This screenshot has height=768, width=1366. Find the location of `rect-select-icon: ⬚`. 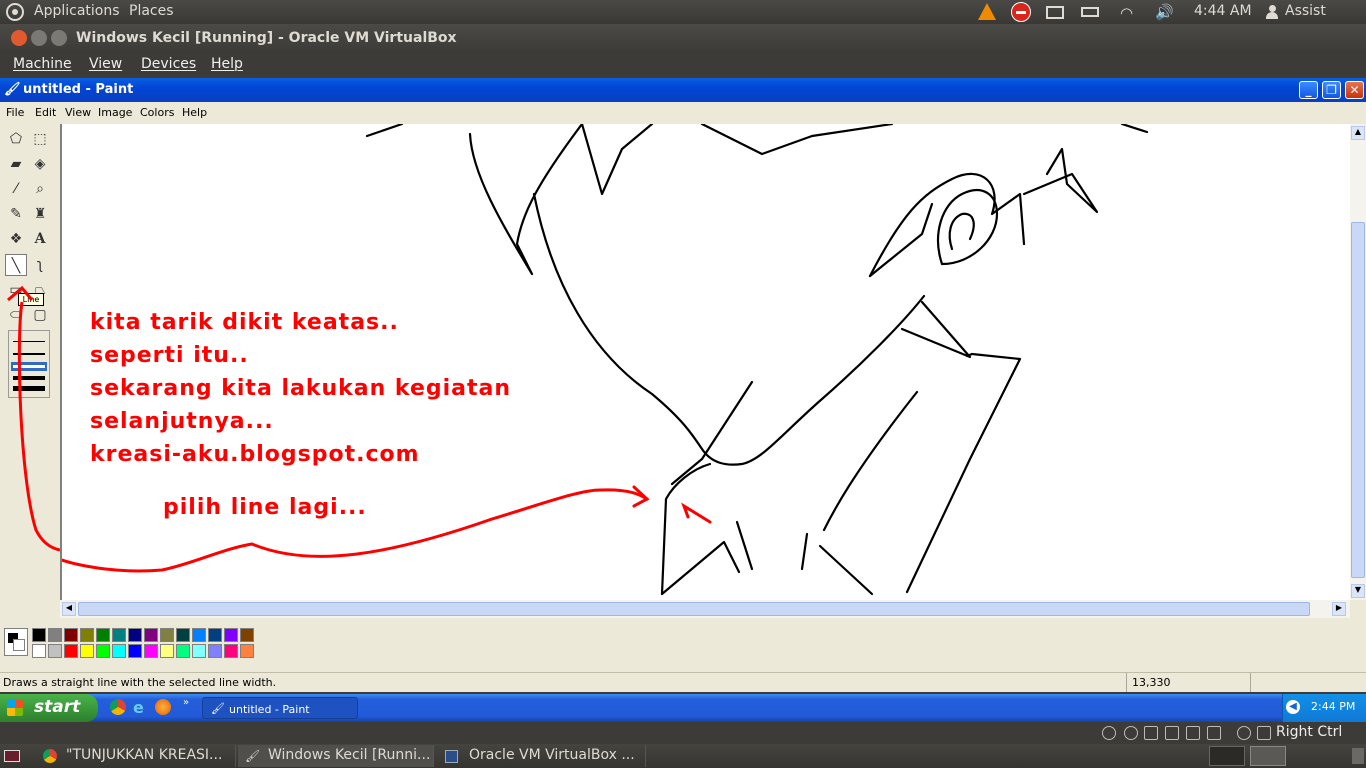

rect-select-icon: ⬚ is located at coordinates (40, 139).